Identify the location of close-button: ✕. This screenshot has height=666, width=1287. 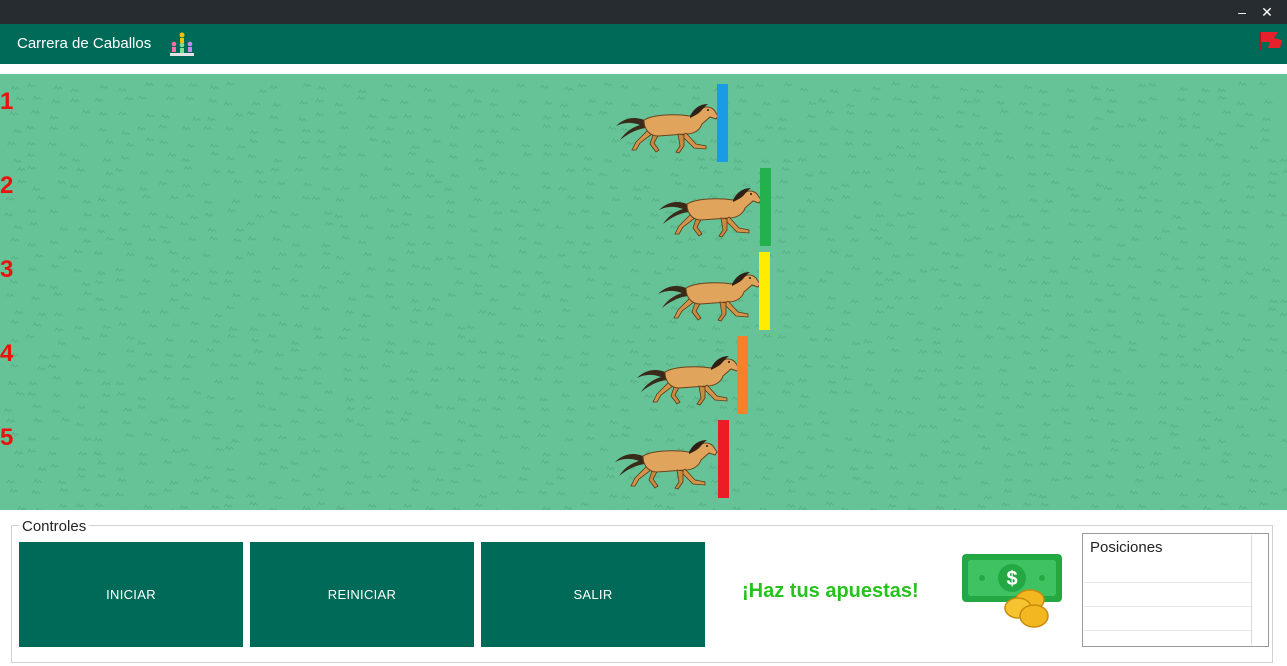
(1267, 12).